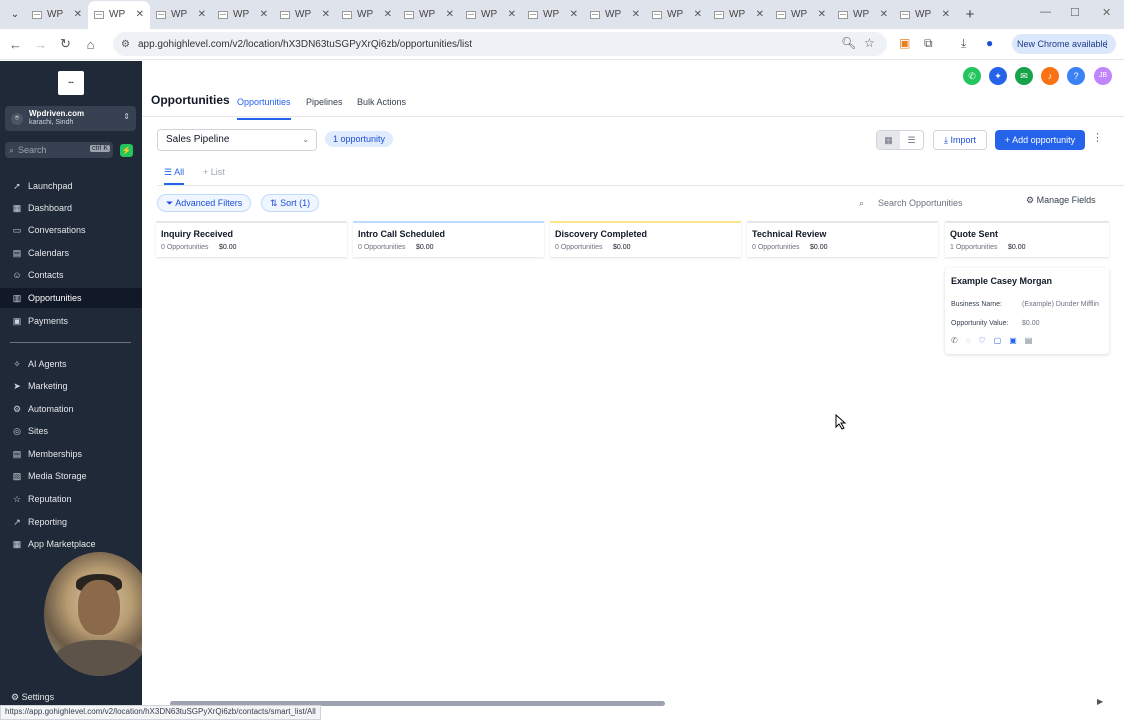 Image resolution: width=1124 pixels, height=720 pixels. I want to click on tag-icon: ♡, so click(981, 340).